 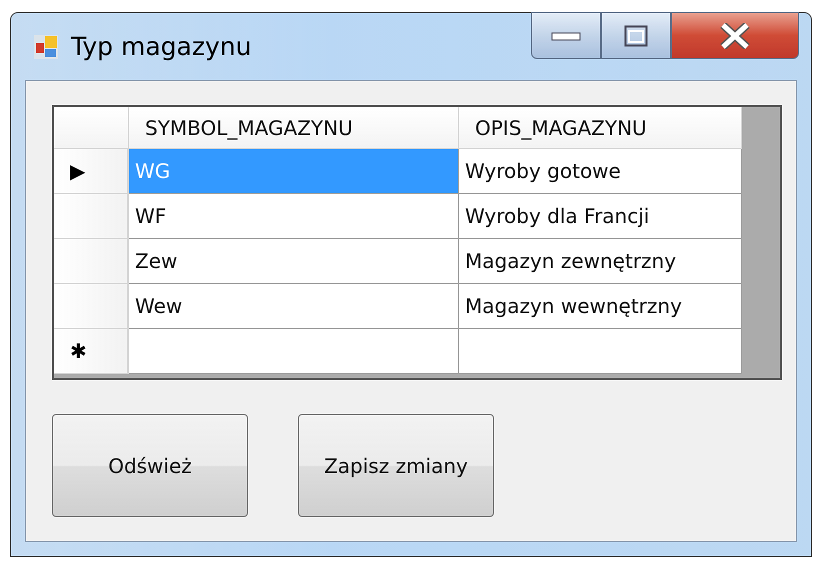 What do you see at coordinates (396, 465) in the screenshot?
I see `action-button: Zapisz zmiany` at bounding box center [396, 465].